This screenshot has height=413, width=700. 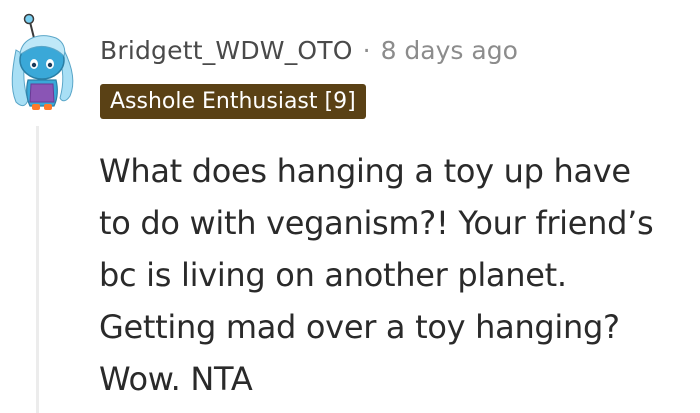 What do you see at coordinates (333, 275) in the screenshot?
I see `comment-body-line: bc is living on another planet.` at bounding box center [333, 275].